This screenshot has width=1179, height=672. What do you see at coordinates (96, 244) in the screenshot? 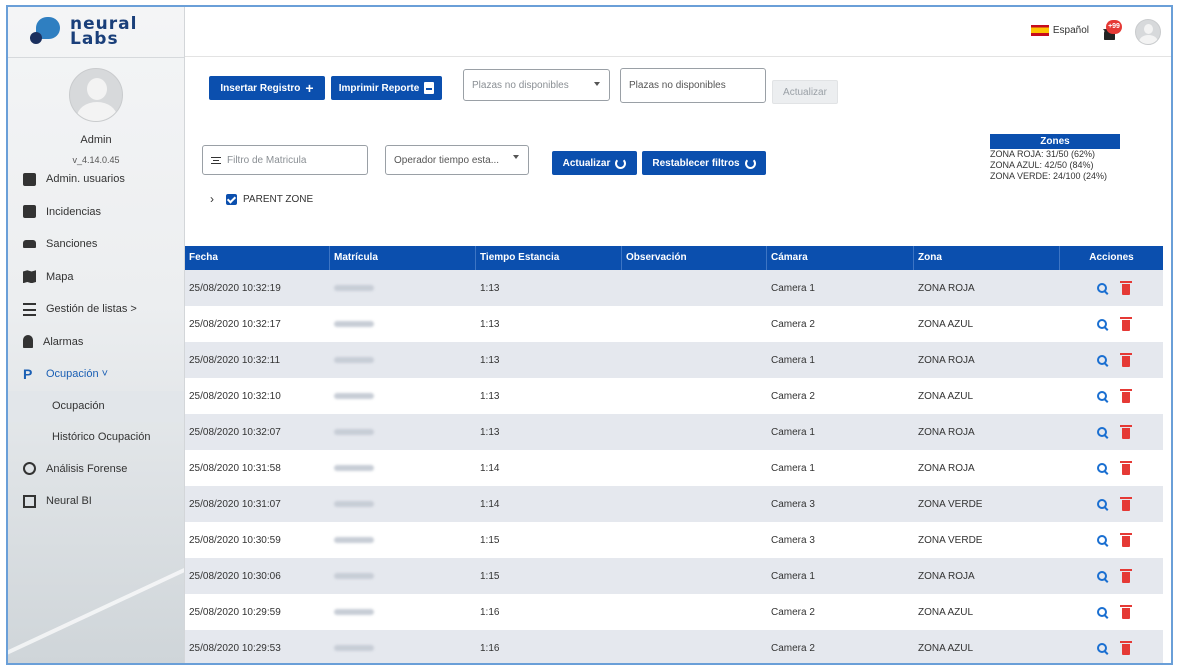
I see `sidebar-item-sanciones: Sanciones` at bounding box center [96, 244].